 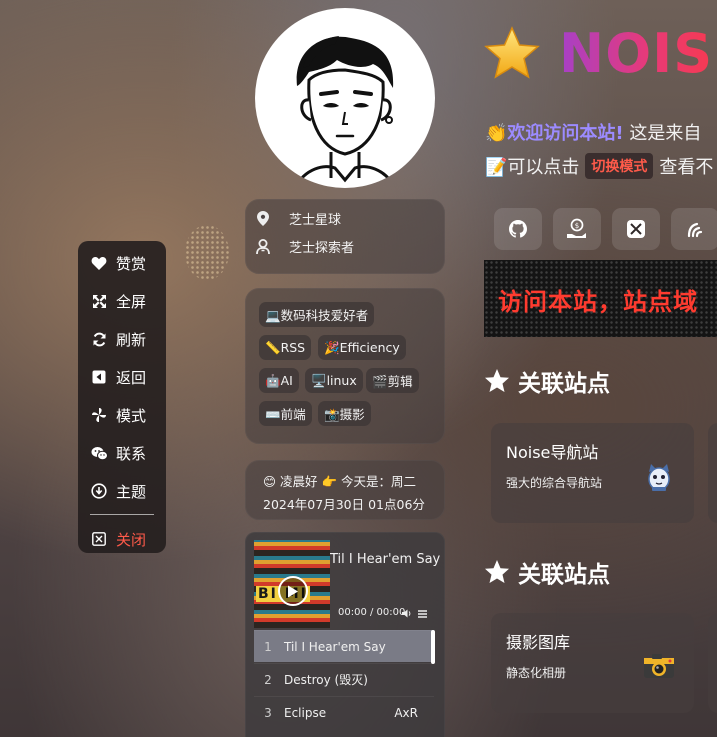 I want to click on playlist-row: 2 Destroy (毁灭), so click(x=344, y=679).